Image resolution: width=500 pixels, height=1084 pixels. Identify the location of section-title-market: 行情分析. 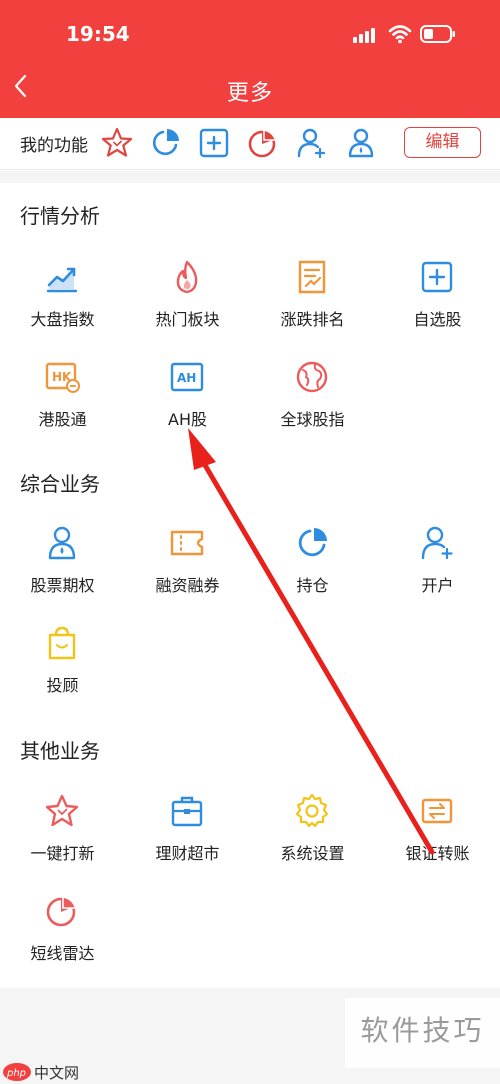
(60, 216).